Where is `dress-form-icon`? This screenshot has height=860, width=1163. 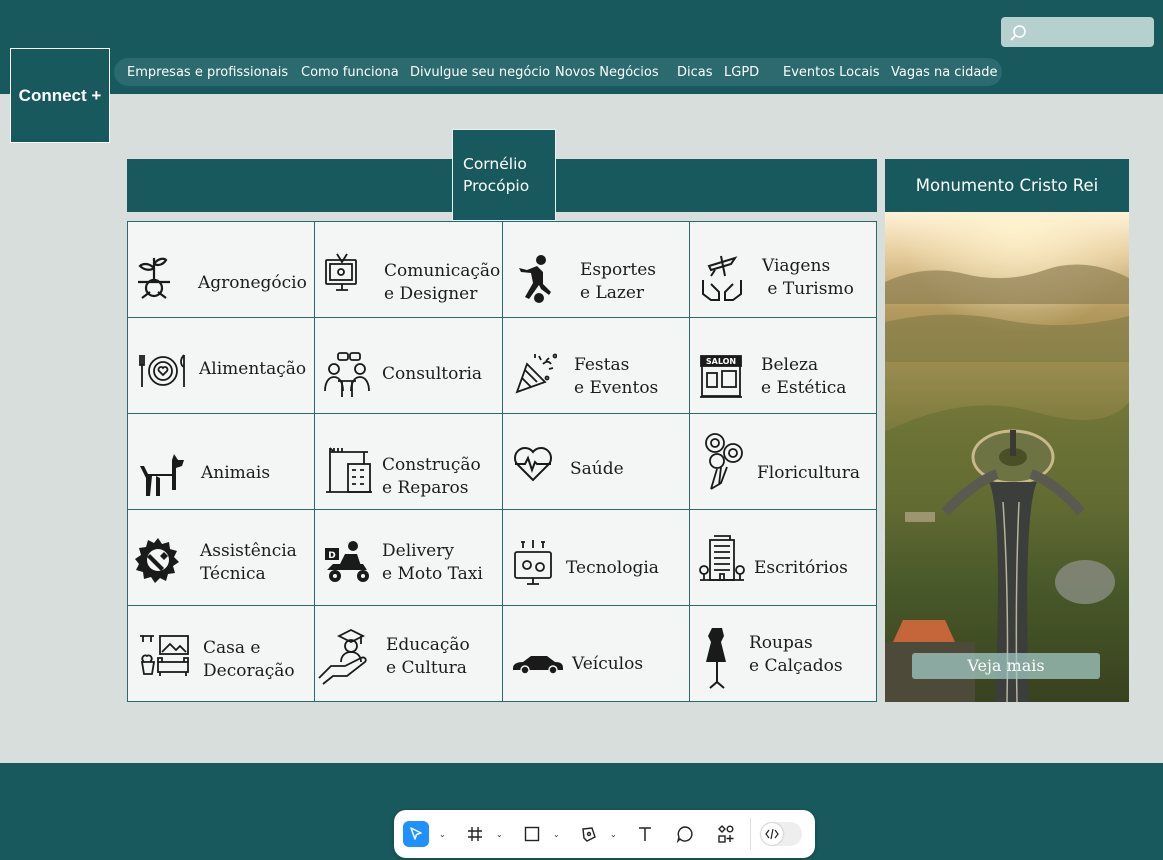 dress-form-icon is located at coordinates (716, 656).